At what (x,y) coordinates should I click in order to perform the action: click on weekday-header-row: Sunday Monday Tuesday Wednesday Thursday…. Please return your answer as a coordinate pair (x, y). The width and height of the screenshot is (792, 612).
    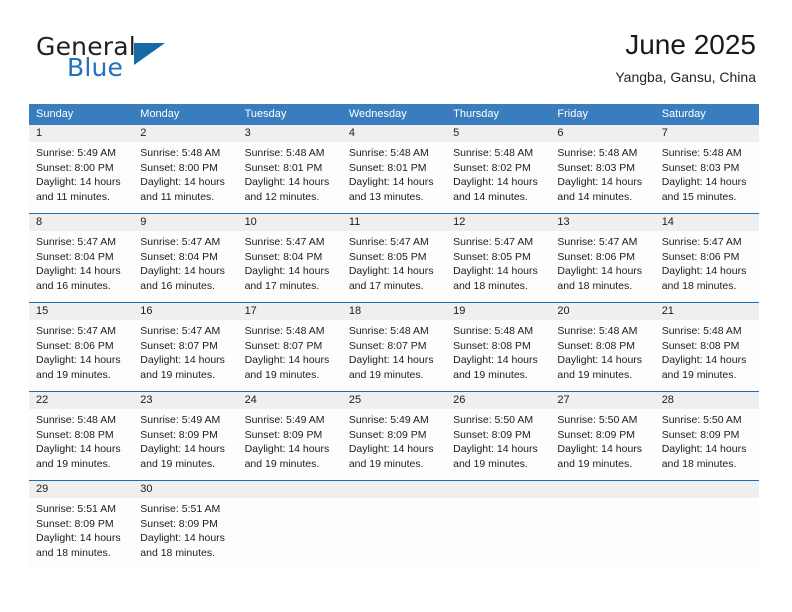
    Looking at the image, I should click on (394, 114).